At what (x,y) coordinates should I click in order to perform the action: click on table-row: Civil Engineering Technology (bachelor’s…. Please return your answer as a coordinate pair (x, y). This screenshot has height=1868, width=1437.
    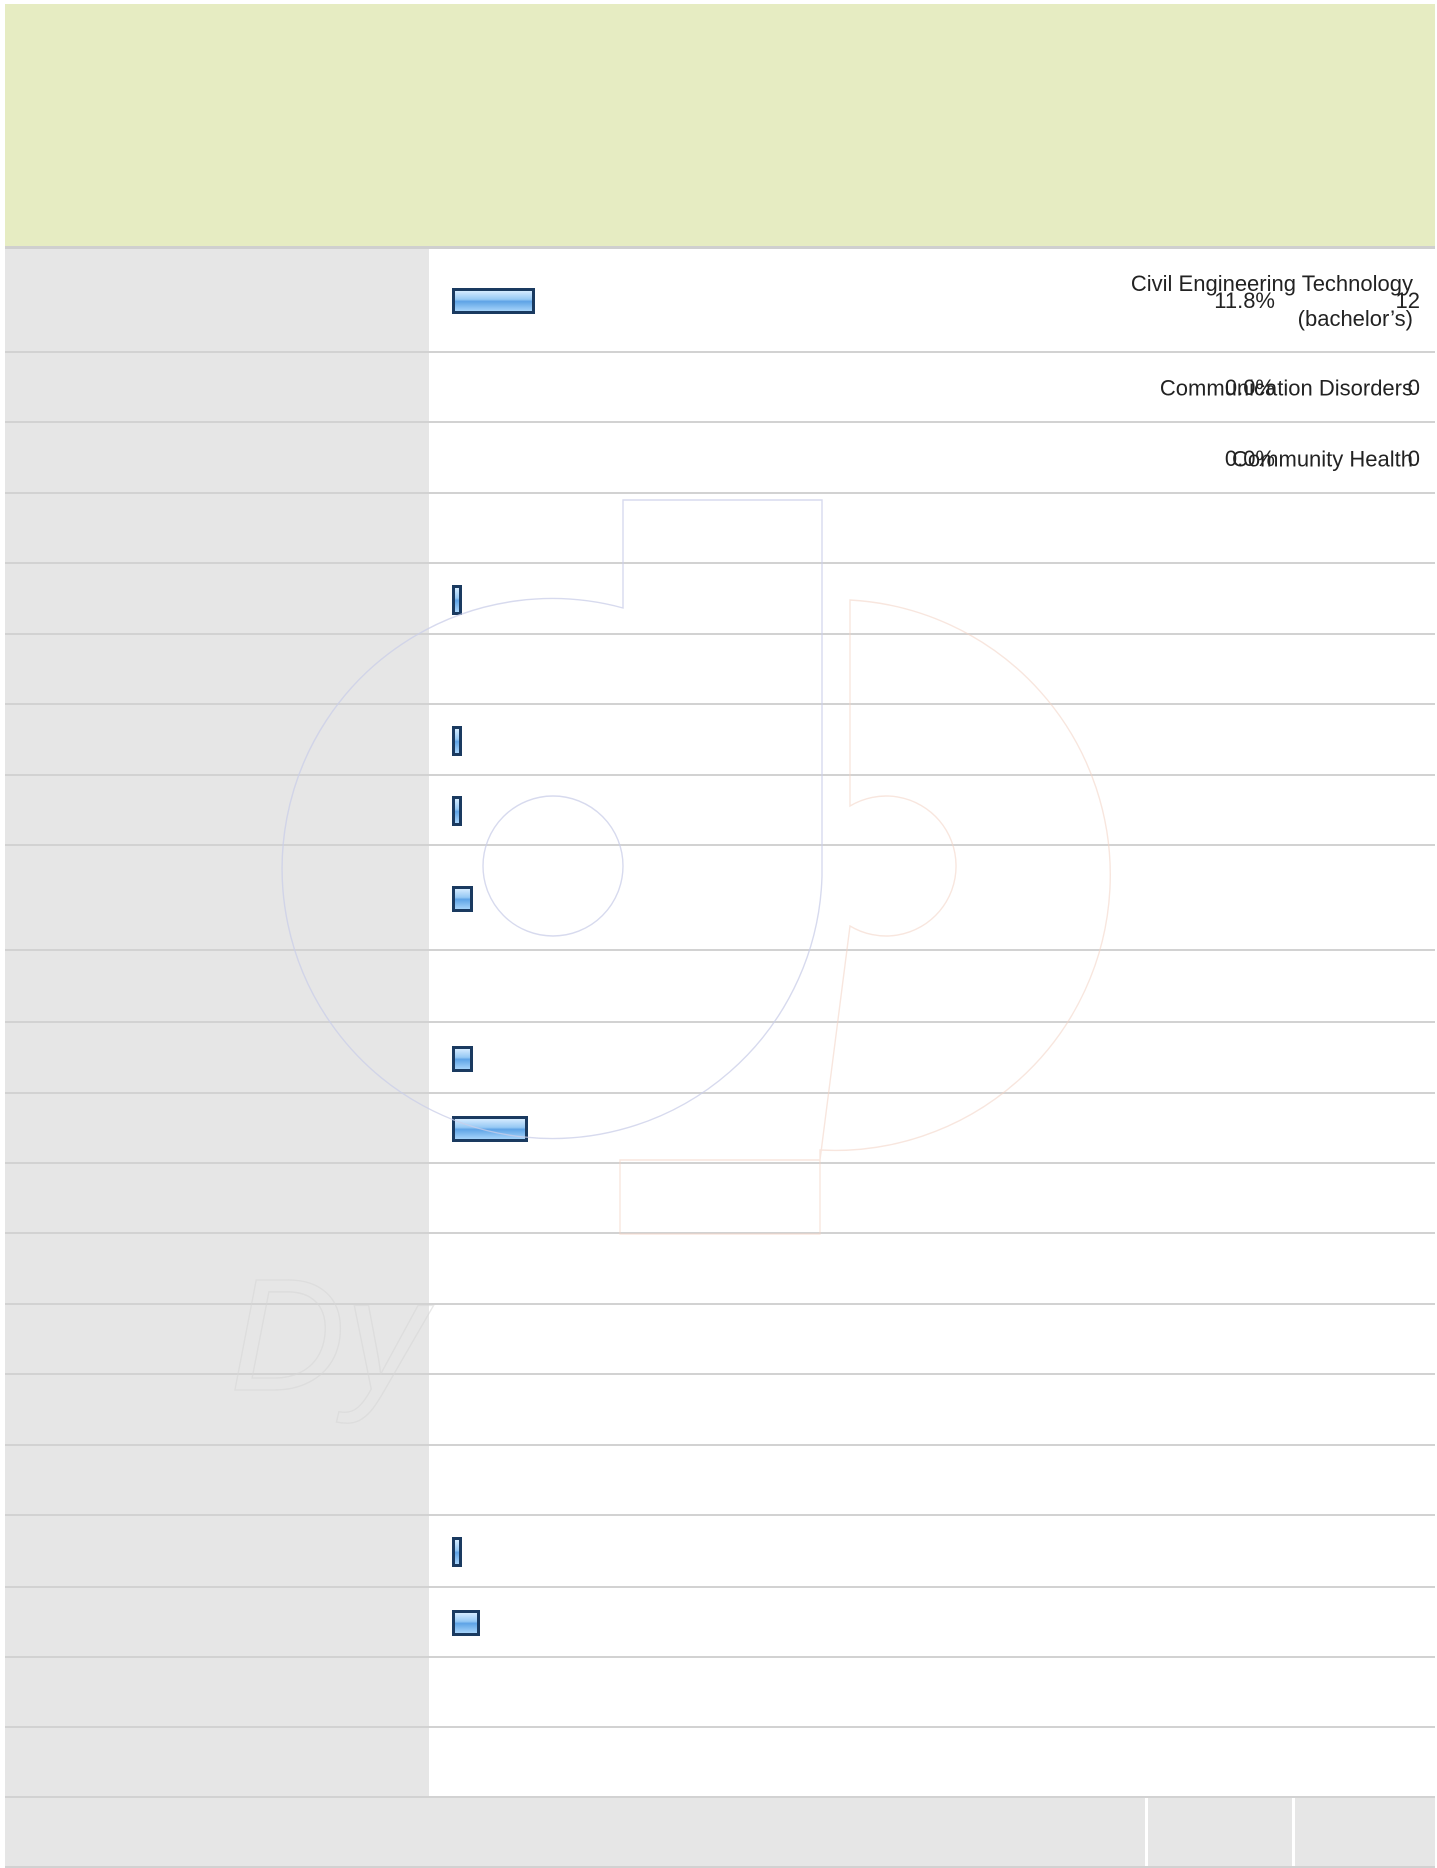
    Looking at the image, I should click on (720, 301).